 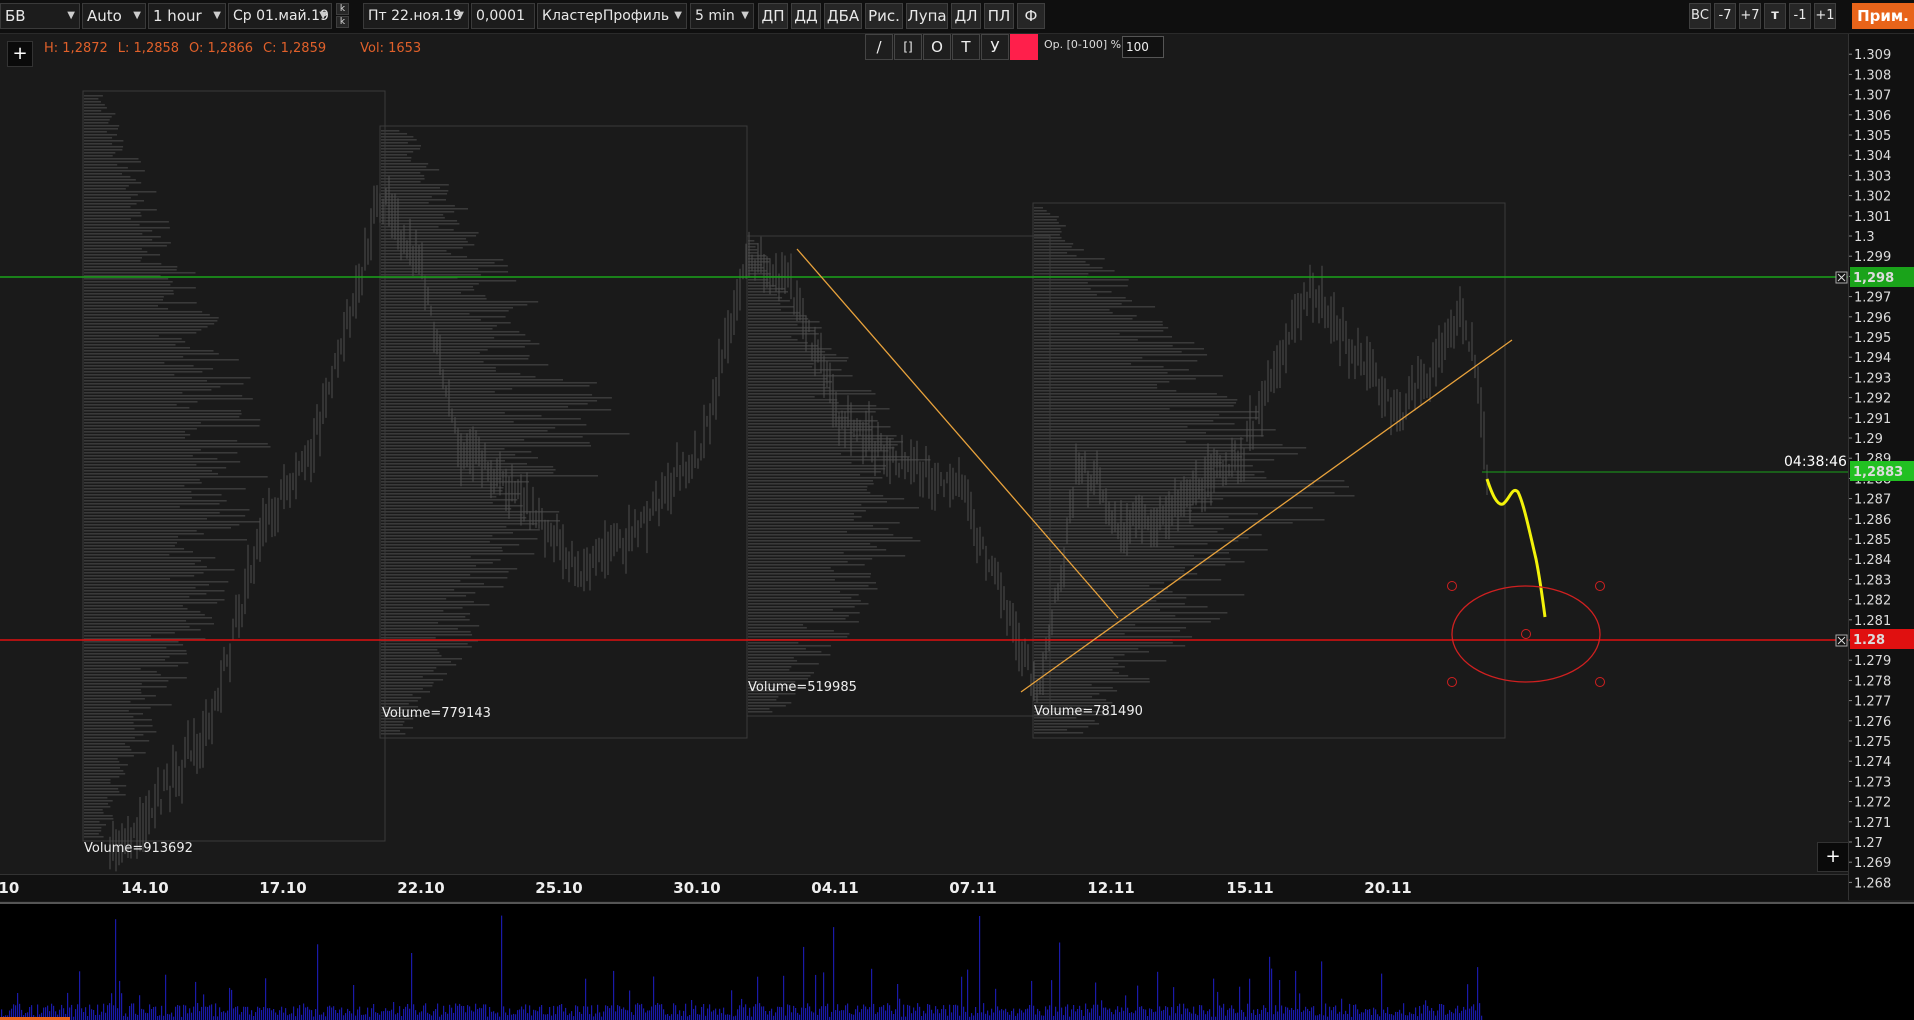 What do you see at coordinates (1516, 548) in the screenshot?
I see `forecast-scribble` at bounding box center [1516, 548].